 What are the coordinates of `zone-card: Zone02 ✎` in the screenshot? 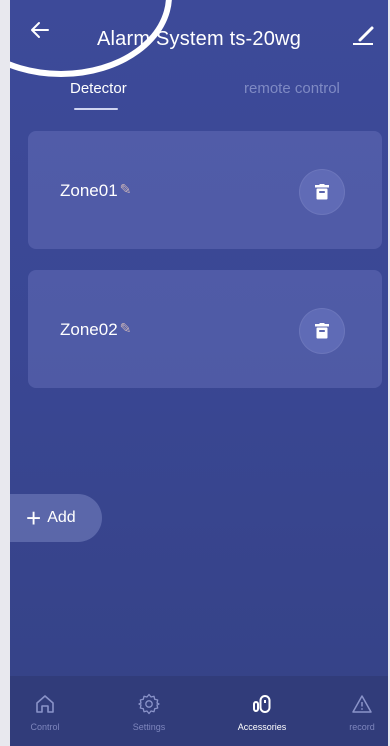 It's located at (205, 329).